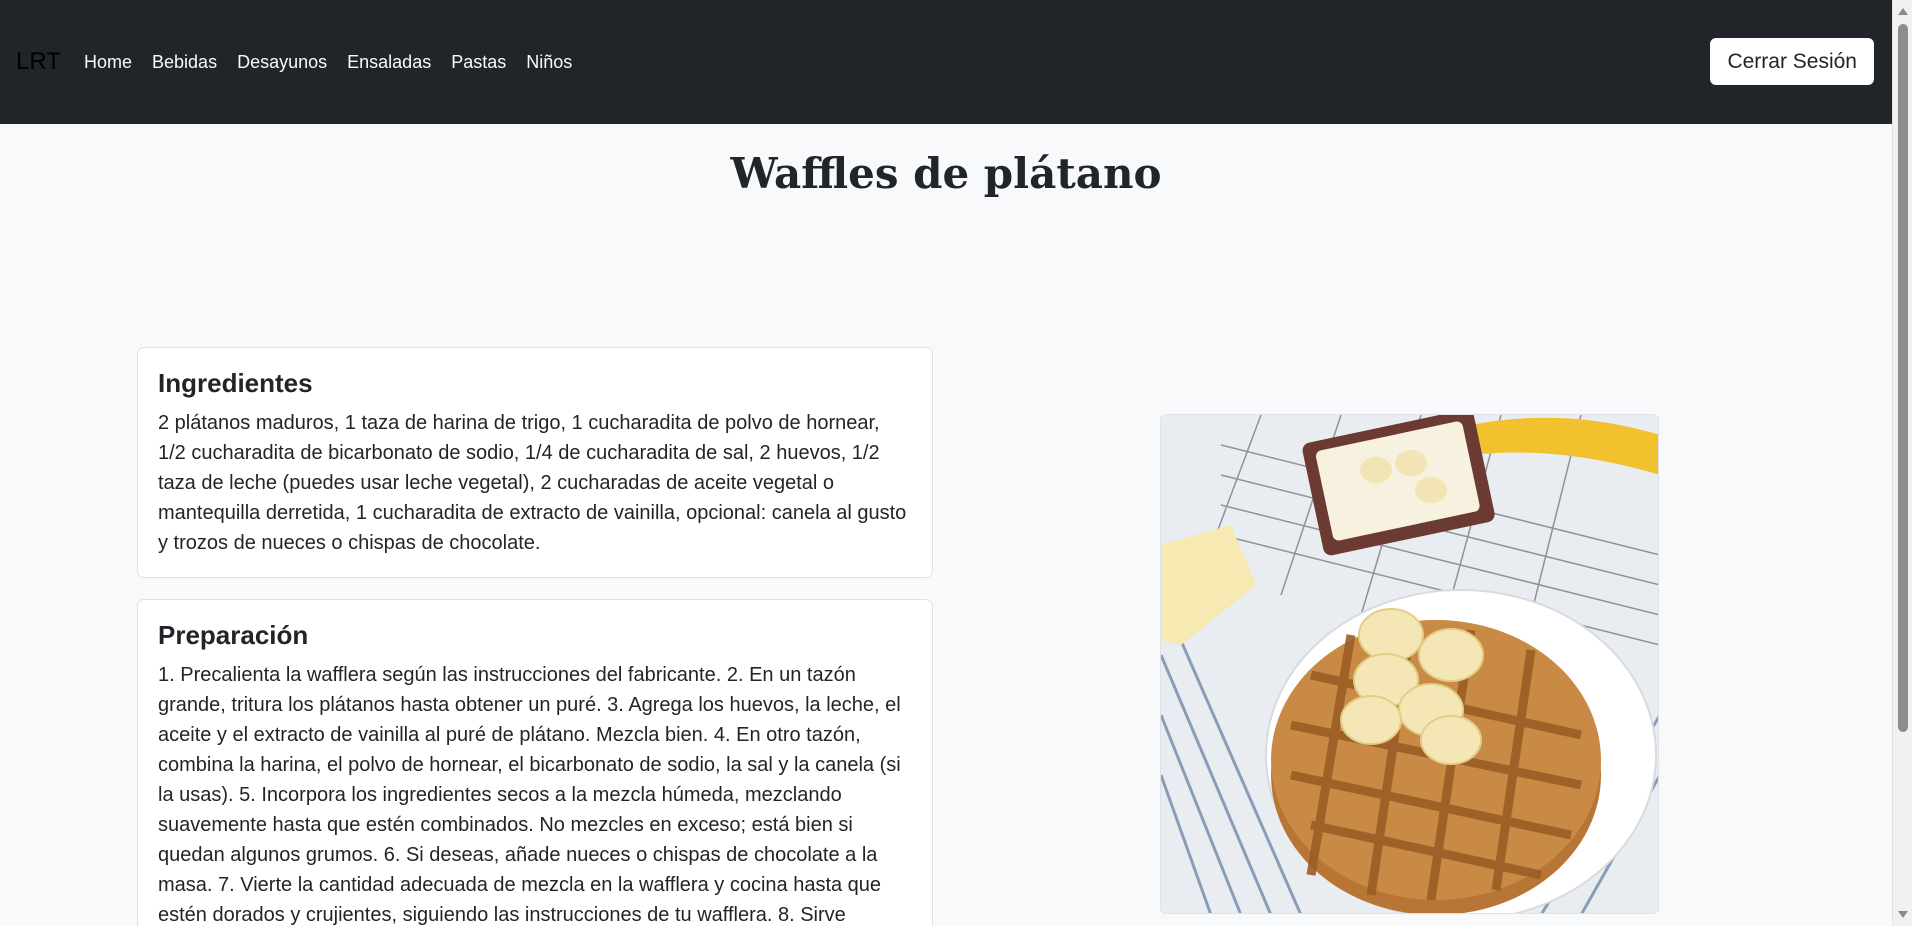 Image resolution: width=1912 pixels, height=926 pixels. What do you see at coordinates (235, 383) in the screenshot?
I see `ingredients-heading: Ingredientes` at bounding box center [235, 383].